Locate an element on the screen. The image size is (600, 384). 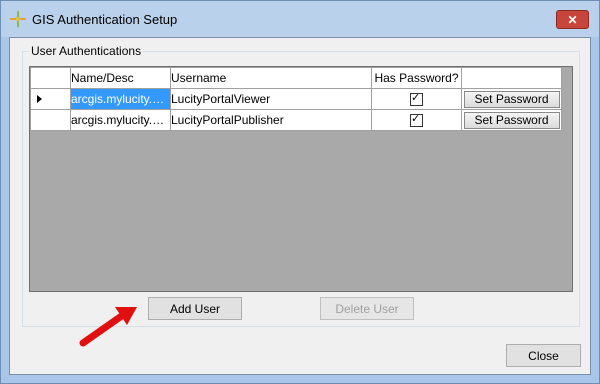
row-header-corner is located at coordinates (50, 78).